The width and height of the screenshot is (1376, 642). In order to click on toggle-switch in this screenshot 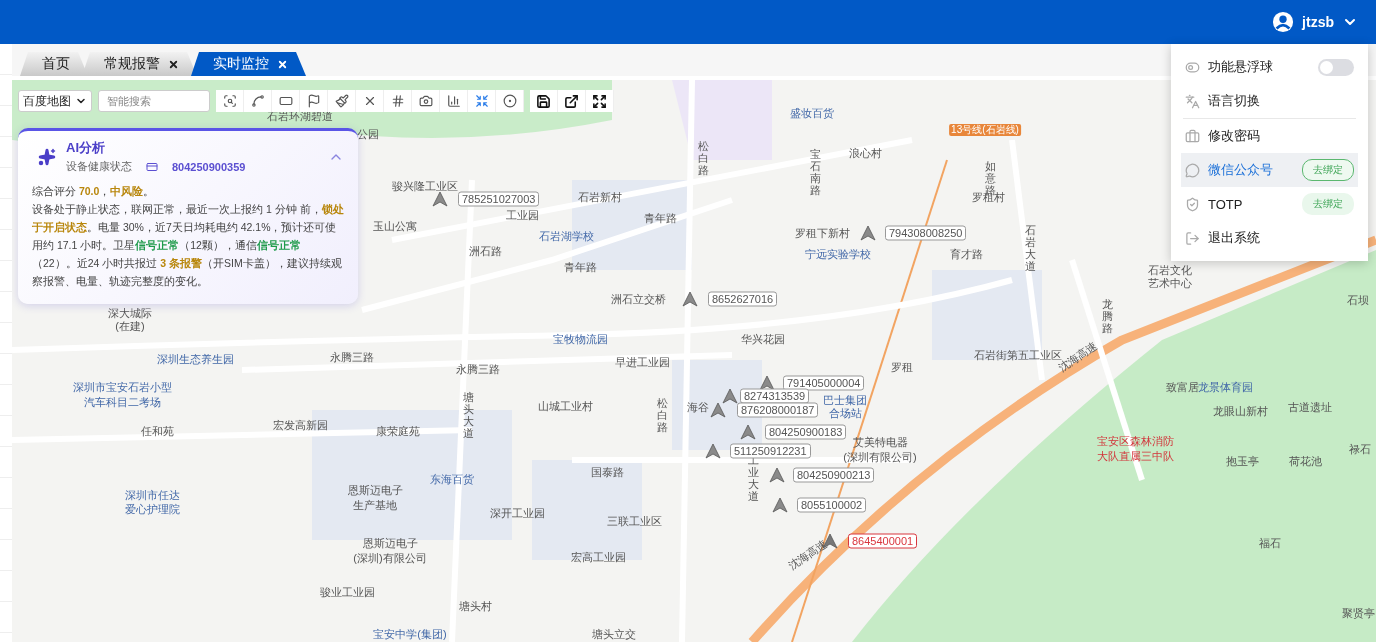, I will do `click(1336, 67)`.